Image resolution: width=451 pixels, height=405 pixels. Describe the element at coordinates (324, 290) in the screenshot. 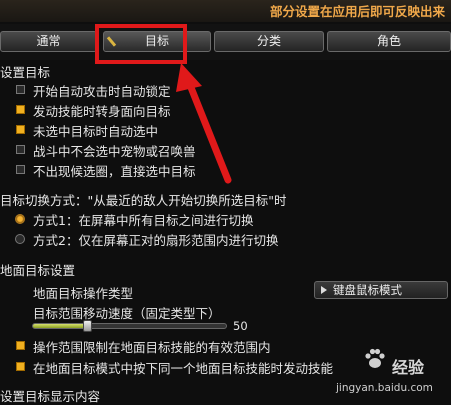

I see `triangle-right-icon` at that location.